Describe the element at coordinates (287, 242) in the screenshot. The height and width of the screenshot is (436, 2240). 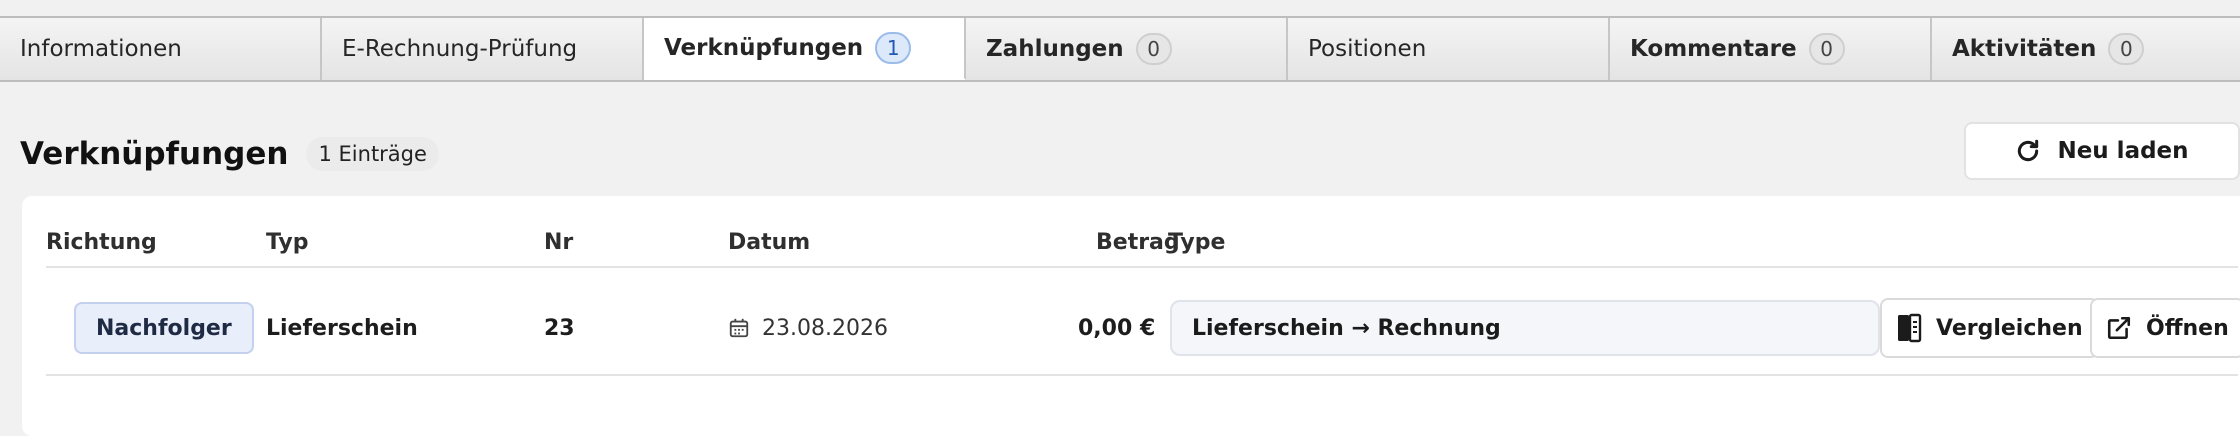
I see `header-typ: Typ` at that location.